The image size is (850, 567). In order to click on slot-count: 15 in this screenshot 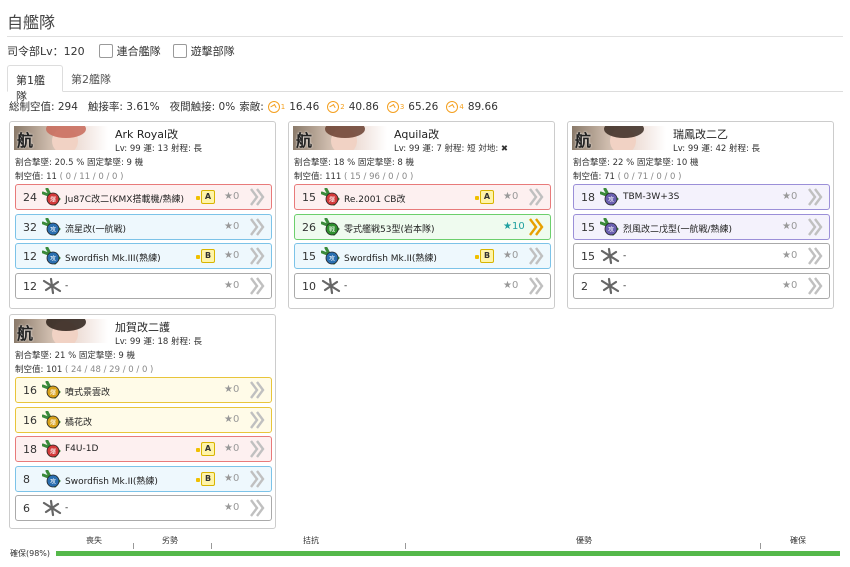, I will do `click(309, 197)`.